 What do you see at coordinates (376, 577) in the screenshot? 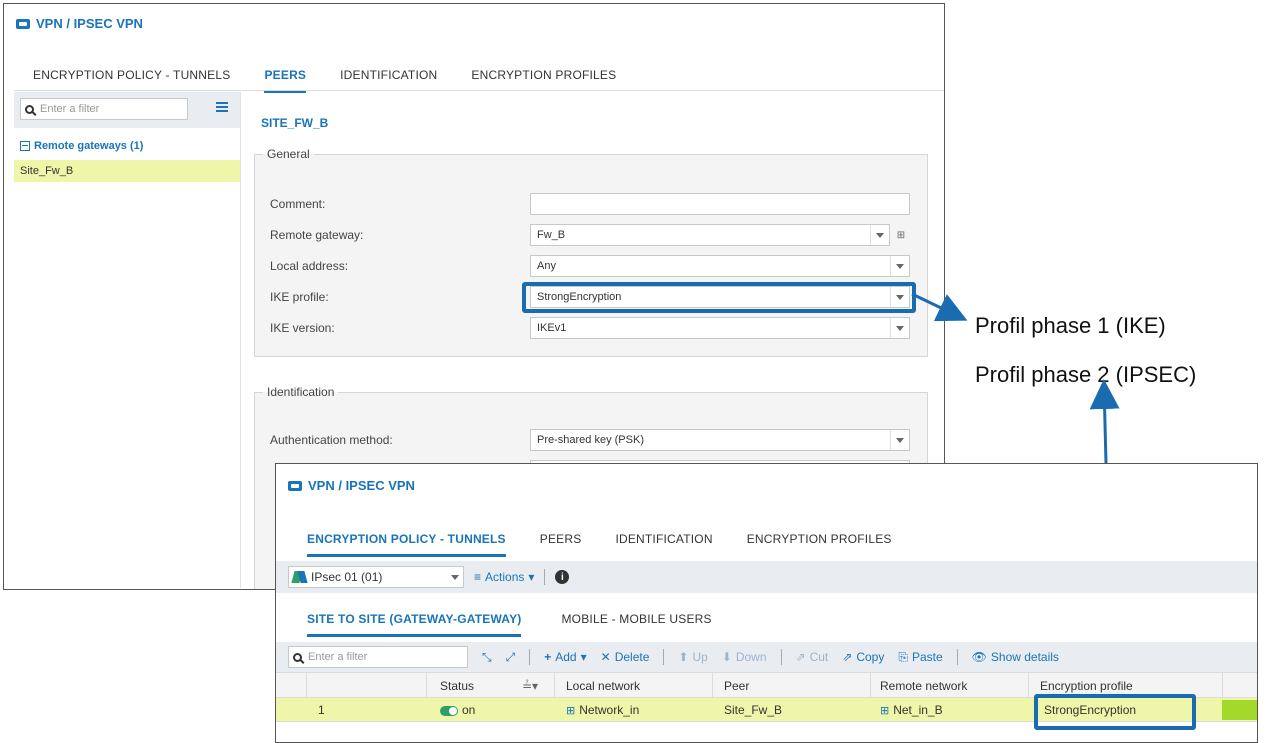
I see `policy-select: IPsec 01 (01)` at bounding box center [376, 577].